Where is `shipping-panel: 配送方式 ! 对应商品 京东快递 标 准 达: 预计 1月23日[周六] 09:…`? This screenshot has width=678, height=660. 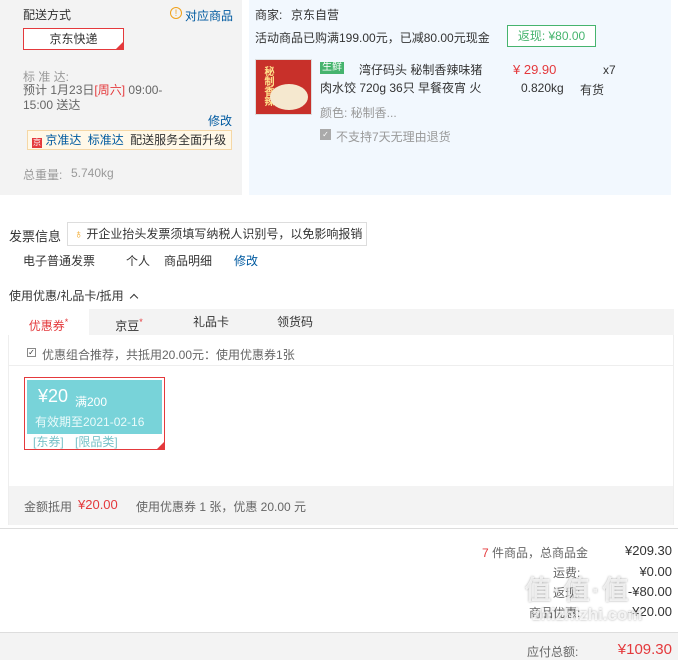
shipping-panel: 配送方式 ! 对应商品 京东快递 标 准 达: 预计 1月23日[周六] 09:… is located at coordinates (121, 97).